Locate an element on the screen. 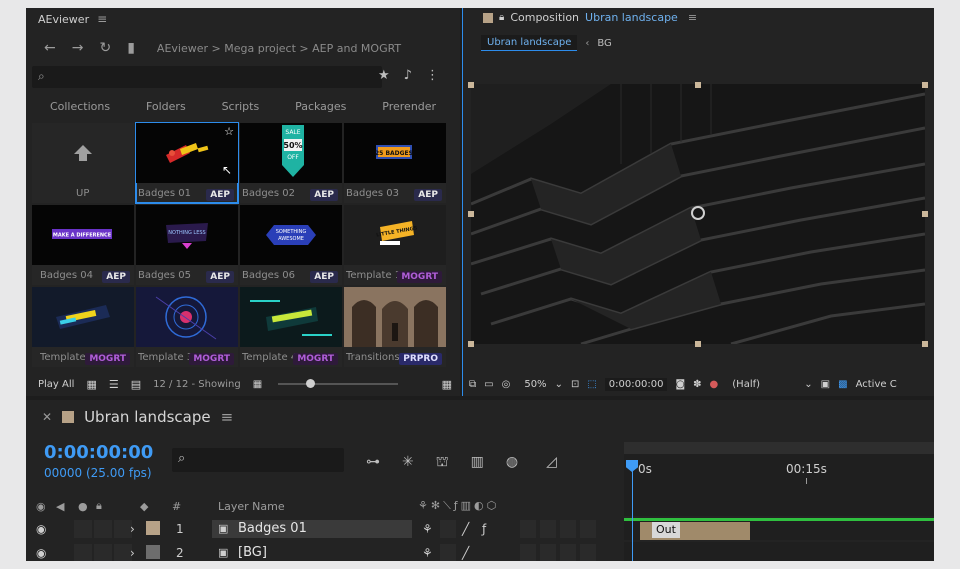 Image resolution: width=960 pixels, height=569 pixels. asset-tile-template-4: Template 4 MOGRT is located at coordinates (291, 327).